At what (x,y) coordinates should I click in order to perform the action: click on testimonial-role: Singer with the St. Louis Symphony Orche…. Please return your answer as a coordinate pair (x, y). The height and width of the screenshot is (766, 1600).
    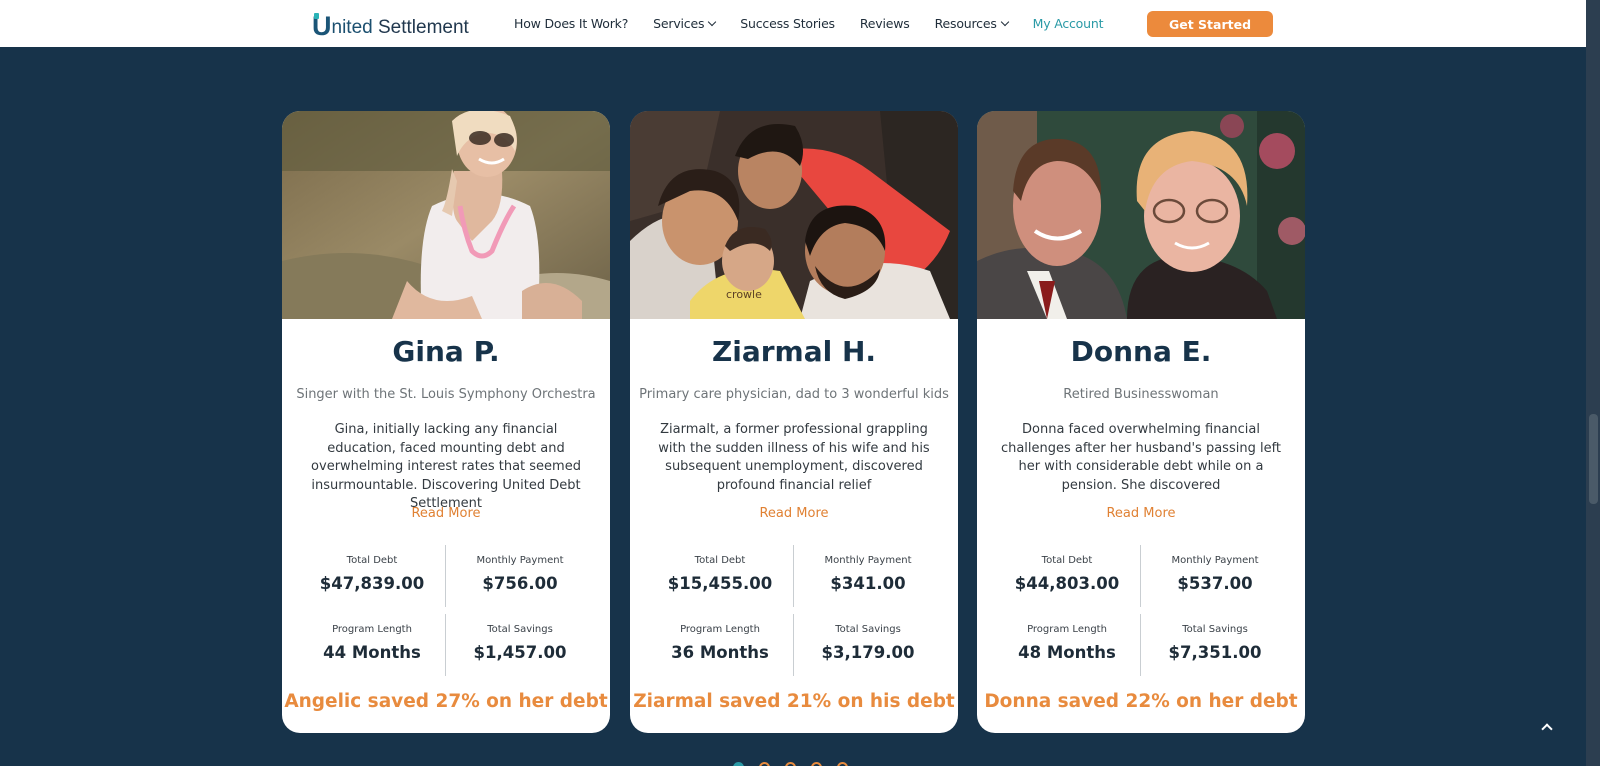
    Looking at the image, I should click on (446, 394).